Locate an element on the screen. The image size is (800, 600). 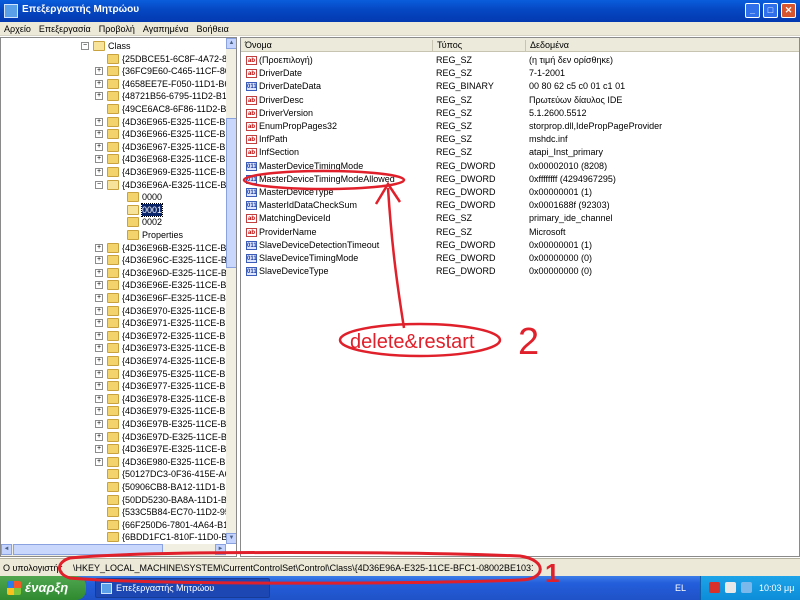
tree-node-label: {4D36E965-E325-11CE-BF is located at coordinates (174, 122).